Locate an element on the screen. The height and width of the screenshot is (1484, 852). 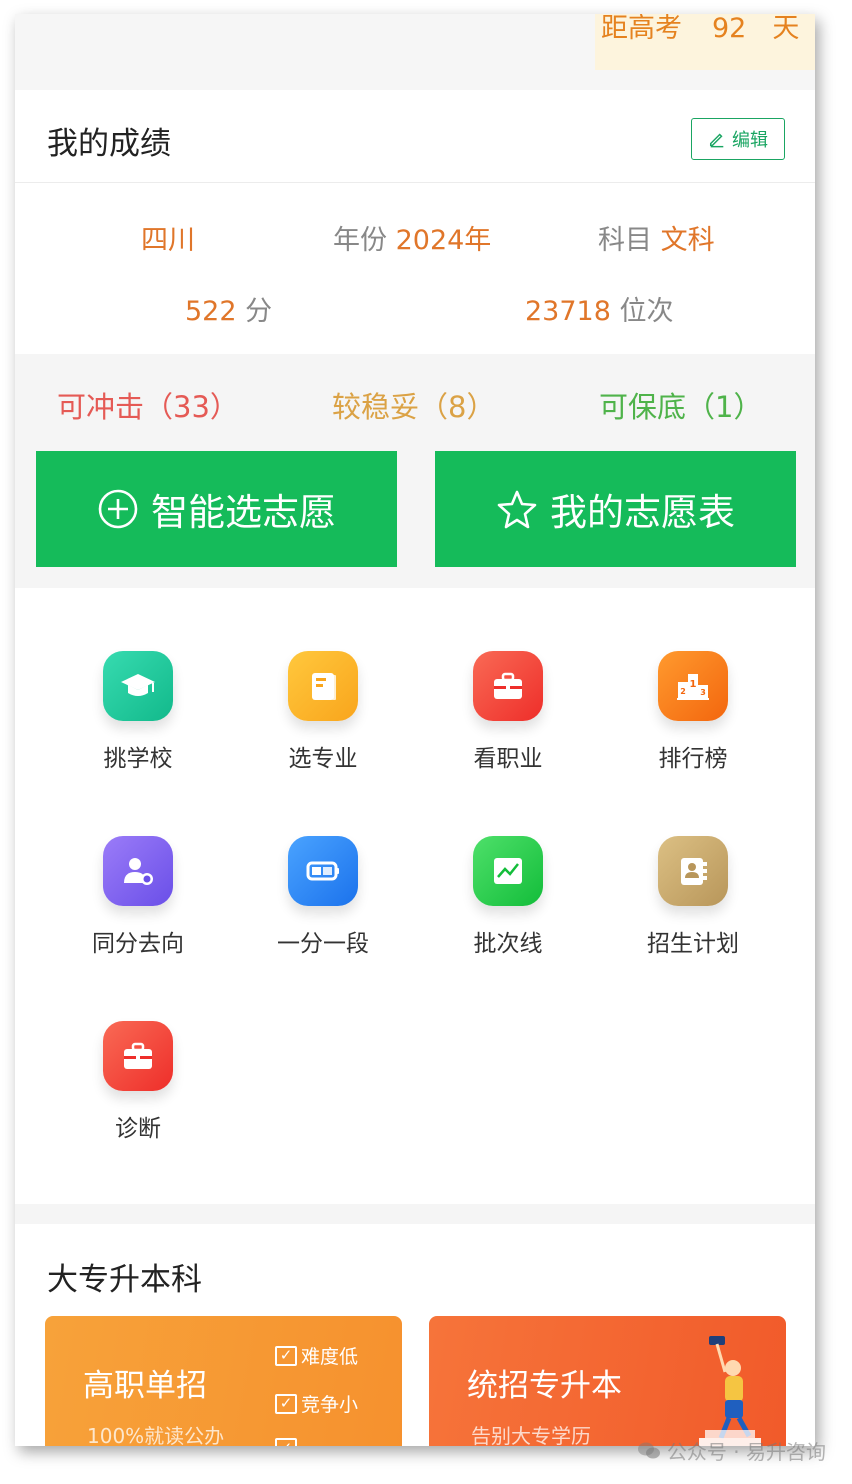
smart-select-button: 智能选志愿 is located at coordinates (216, 509).